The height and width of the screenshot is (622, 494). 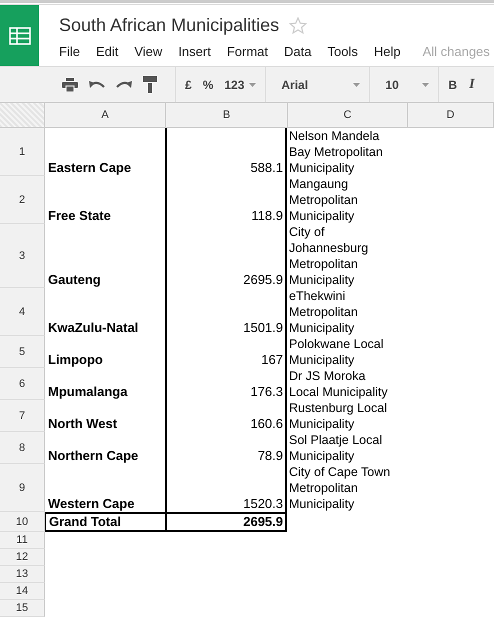 I want to click on column-header: B, so click(x=227, y=115).